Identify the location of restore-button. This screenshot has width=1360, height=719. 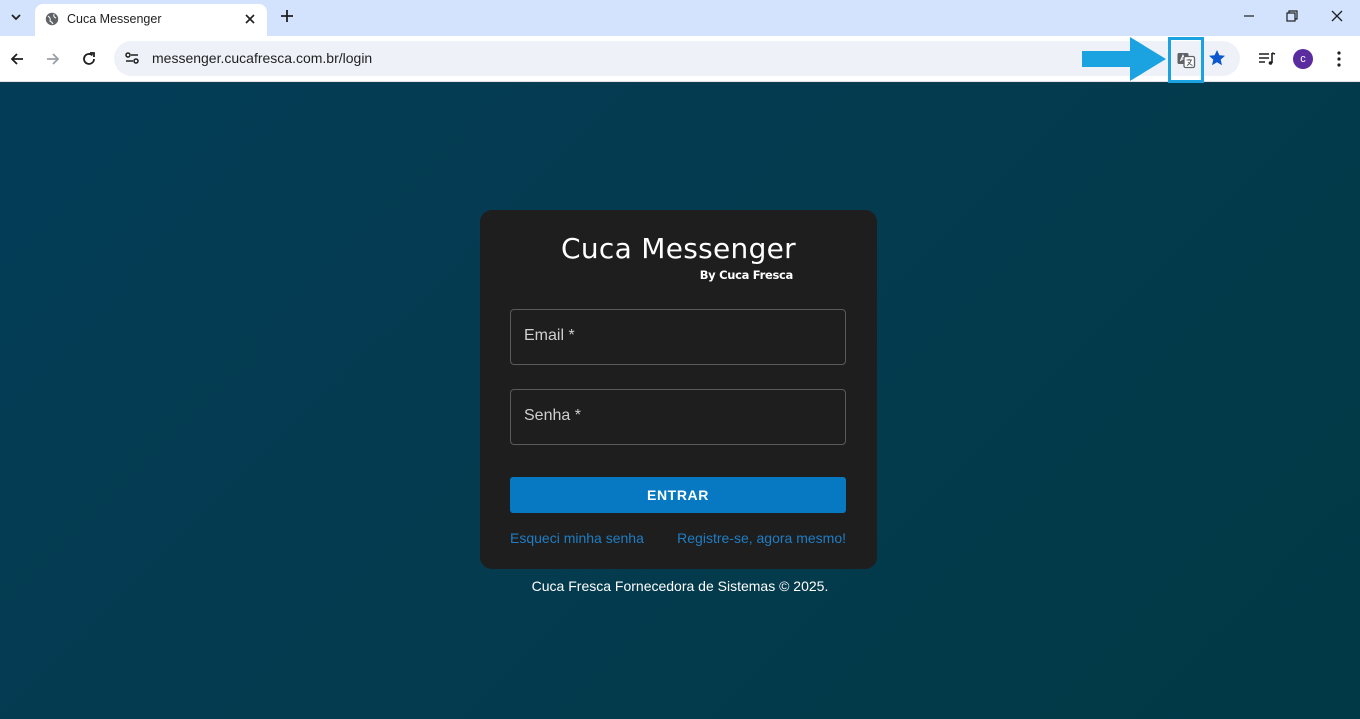
(1292, 16).